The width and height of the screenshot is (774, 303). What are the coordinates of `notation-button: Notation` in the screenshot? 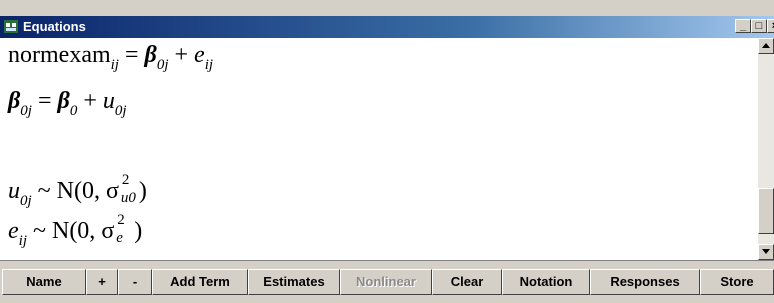 It's located at (546, 282).